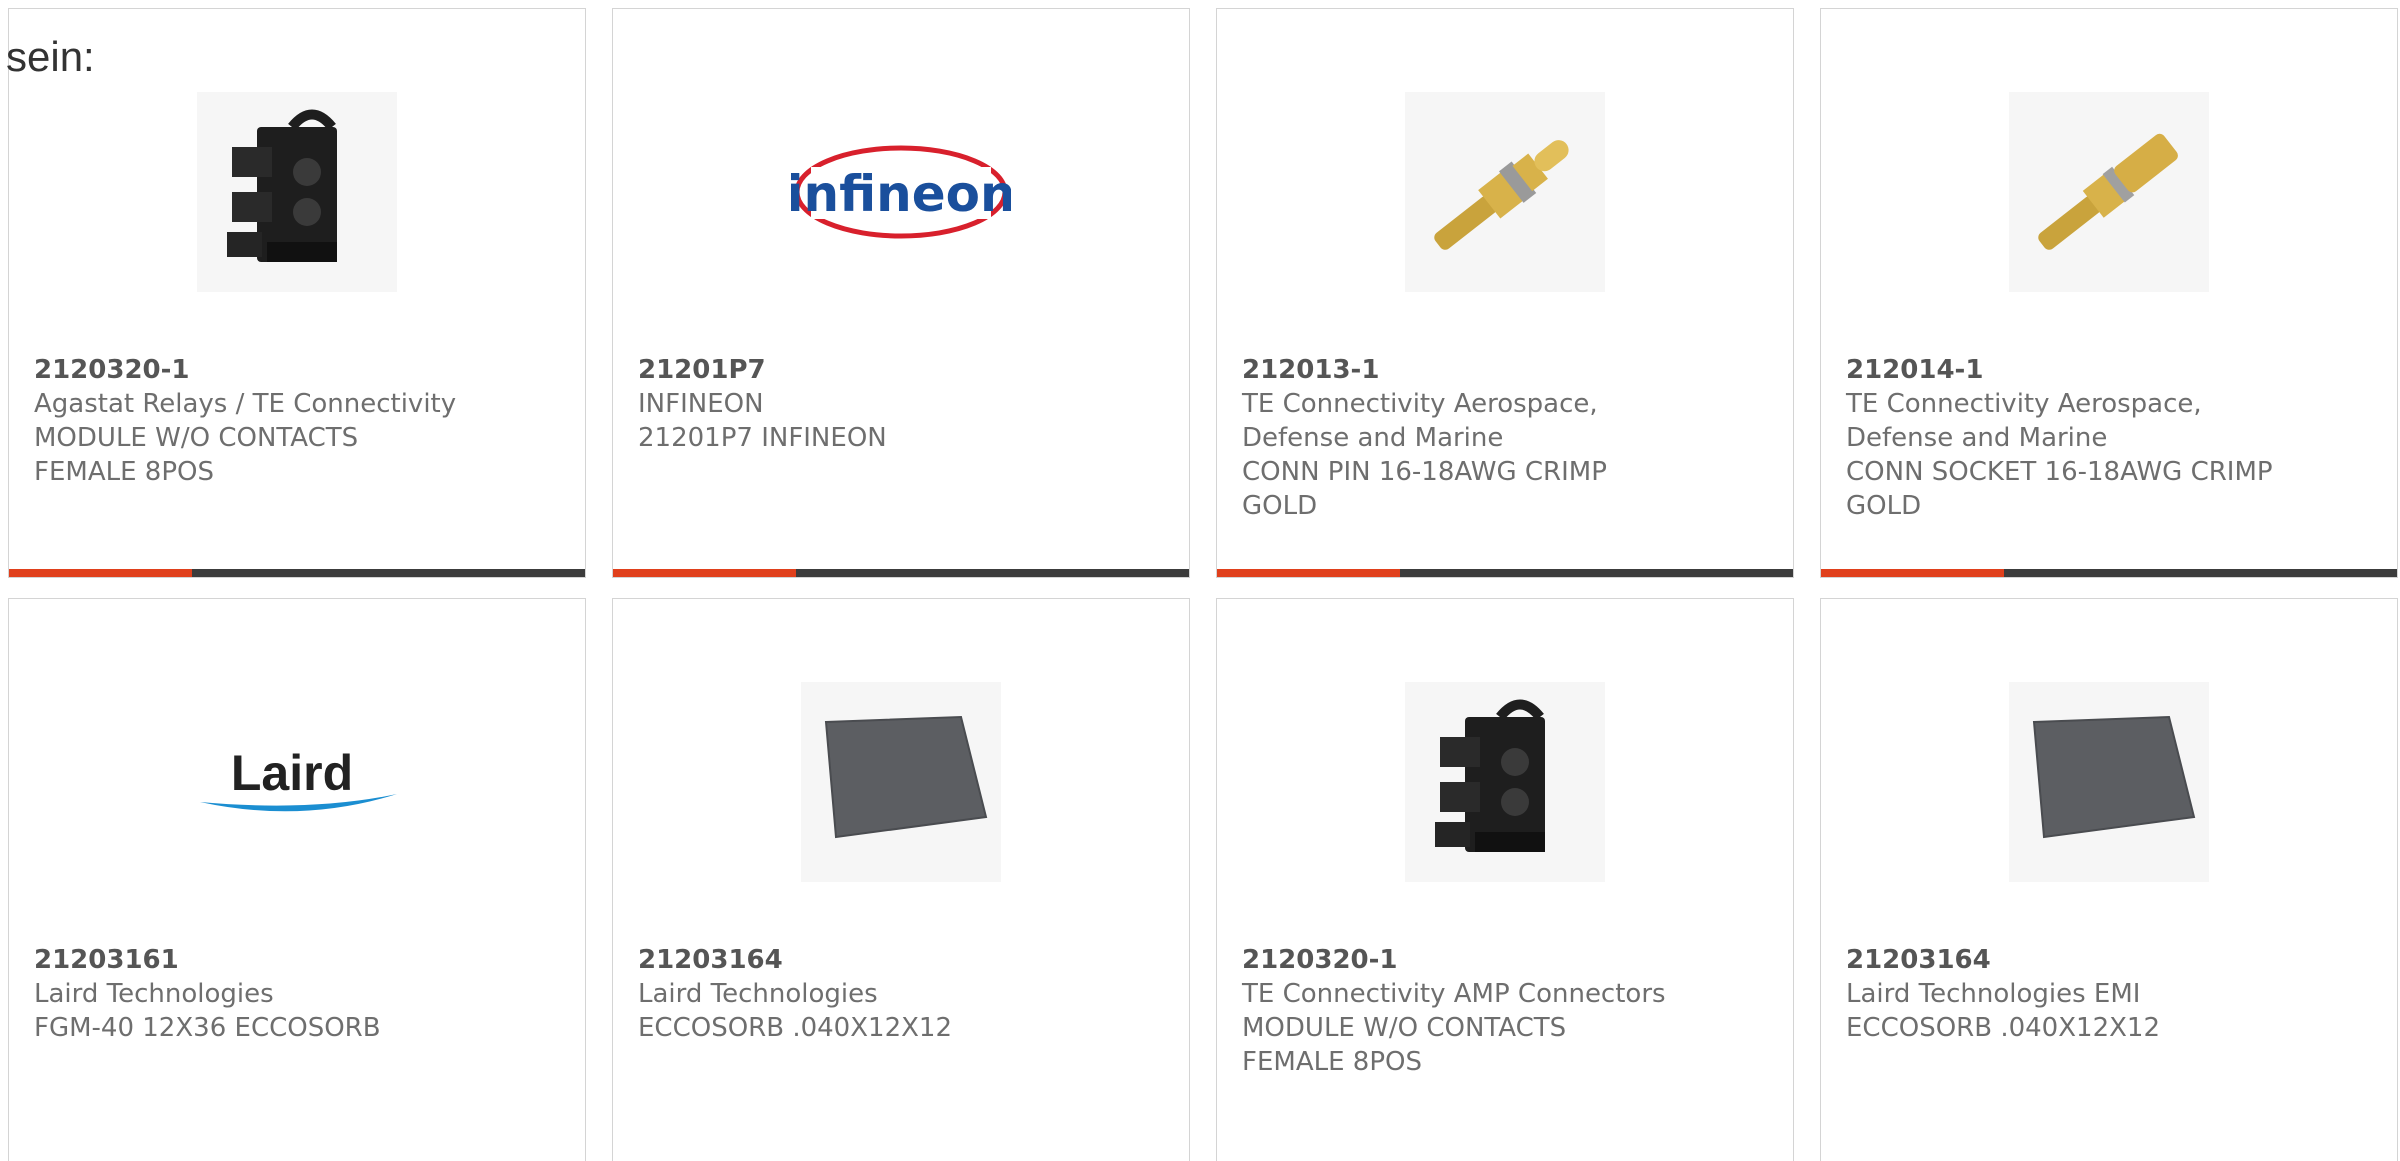  Describe the element at coordinates (207, 1028) in the screenshot. I see `product-line: FGM-40 12X36 ECCOSORB` at that location.